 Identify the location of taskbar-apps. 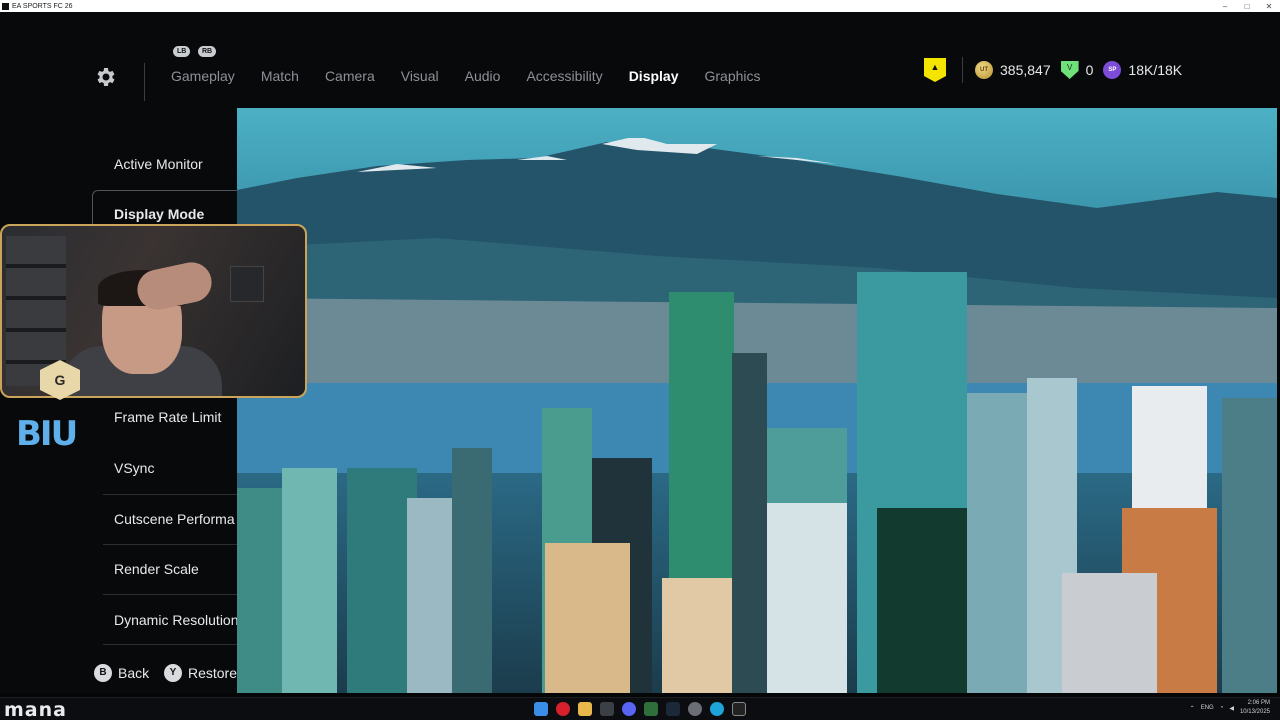
(640, 709).